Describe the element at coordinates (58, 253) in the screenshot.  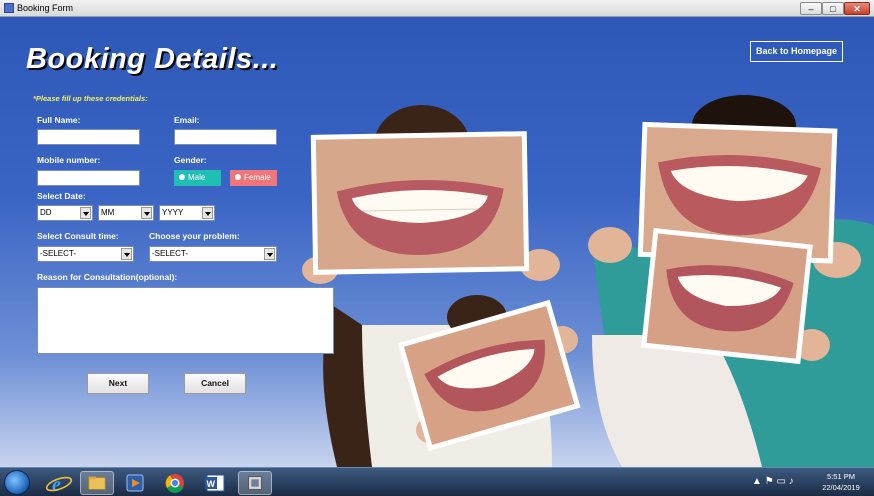
I see `consult-time-value: -SELECT-` at that location.